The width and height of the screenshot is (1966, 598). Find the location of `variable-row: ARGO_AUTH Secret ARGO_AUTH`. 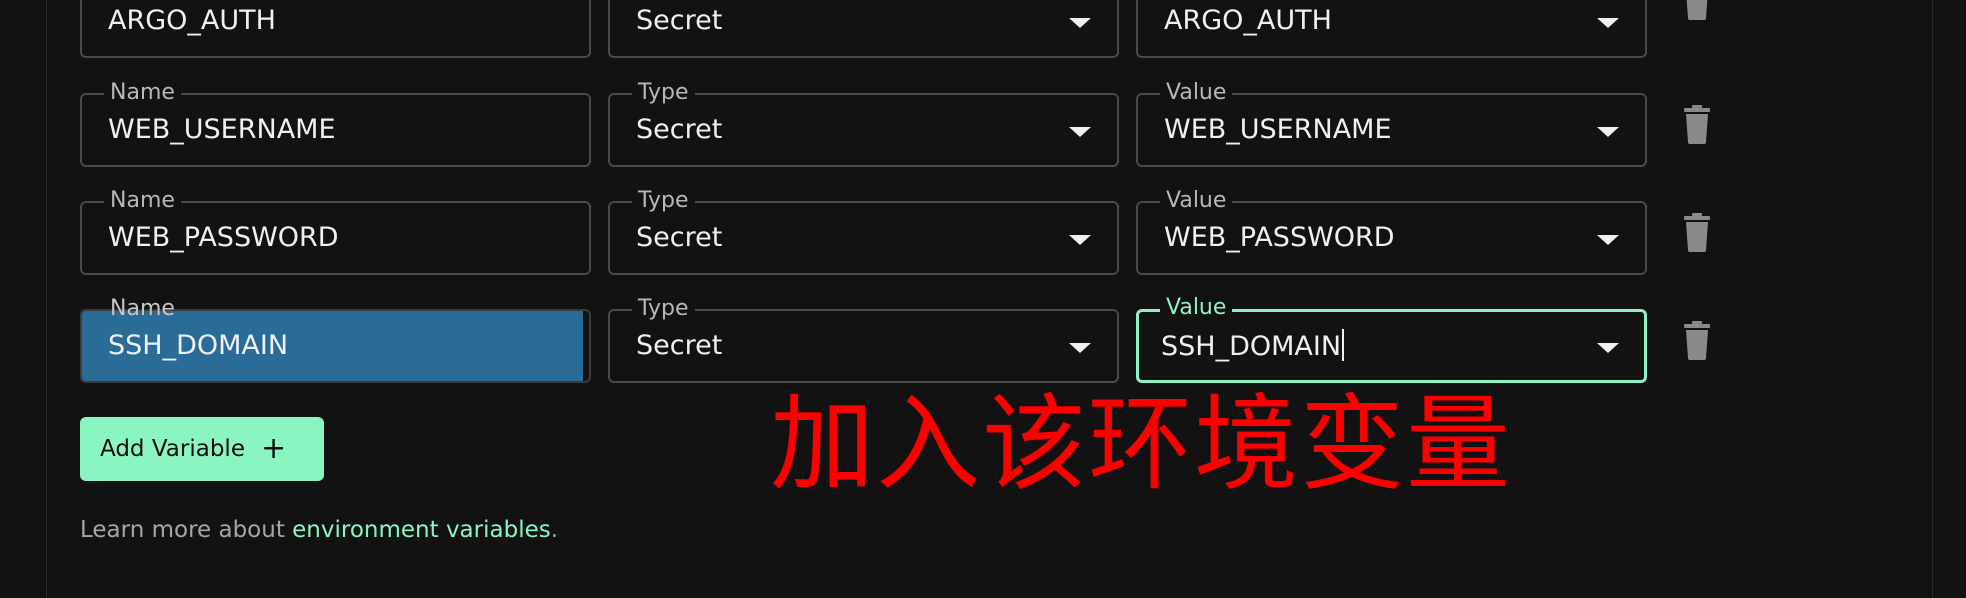

variable-row: ARGO_AUTH Secret ARGO_AUTH is located at coordinates (983, 30).